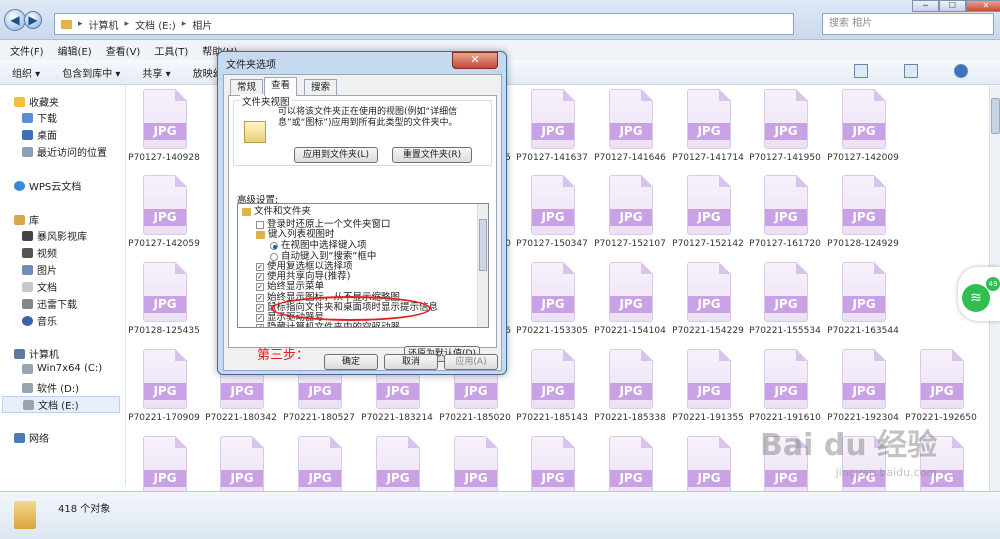 This screenshot has height=539, width=1000. Describe the element at coordinates (50, 387) in the screenshot. I see `nav-drive-d: 软件 (D:)` at that location.